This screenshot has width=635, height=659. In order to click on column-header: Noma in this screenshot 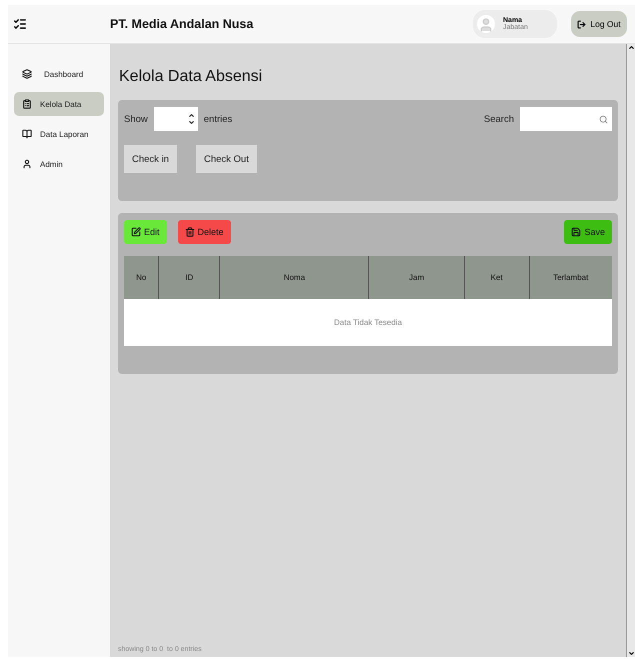, I will do `click(293, 277)`.